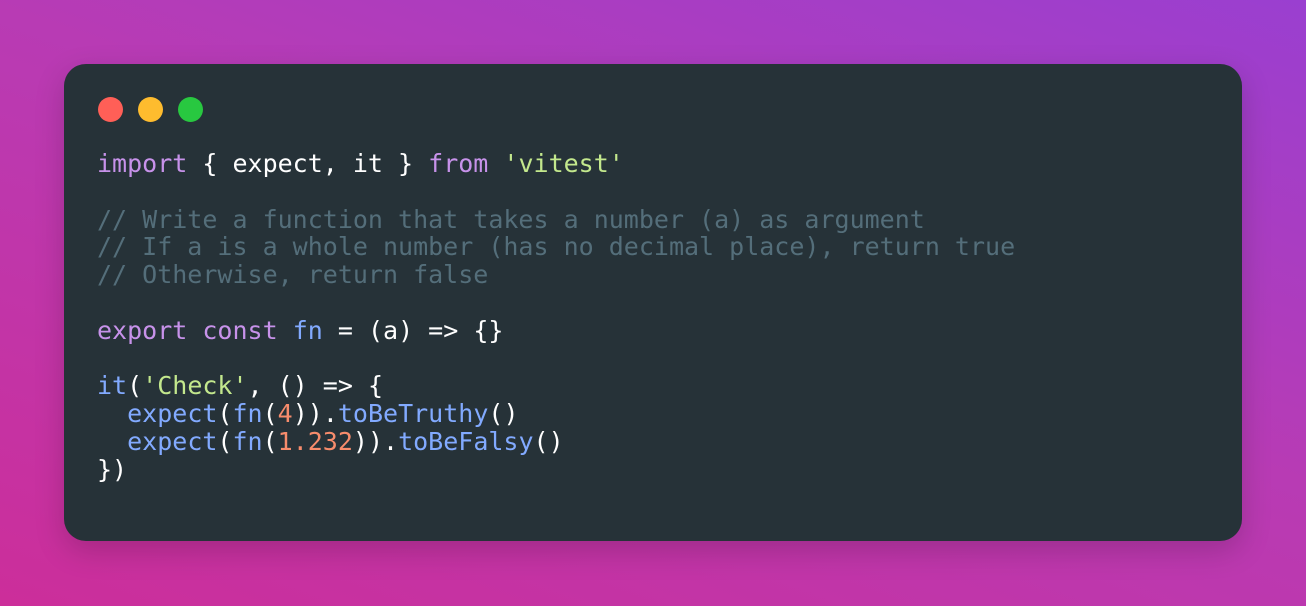  Describe the element at coordinates (458, 163) in the screenshot. I see `code-token-keyword: from` at that location.